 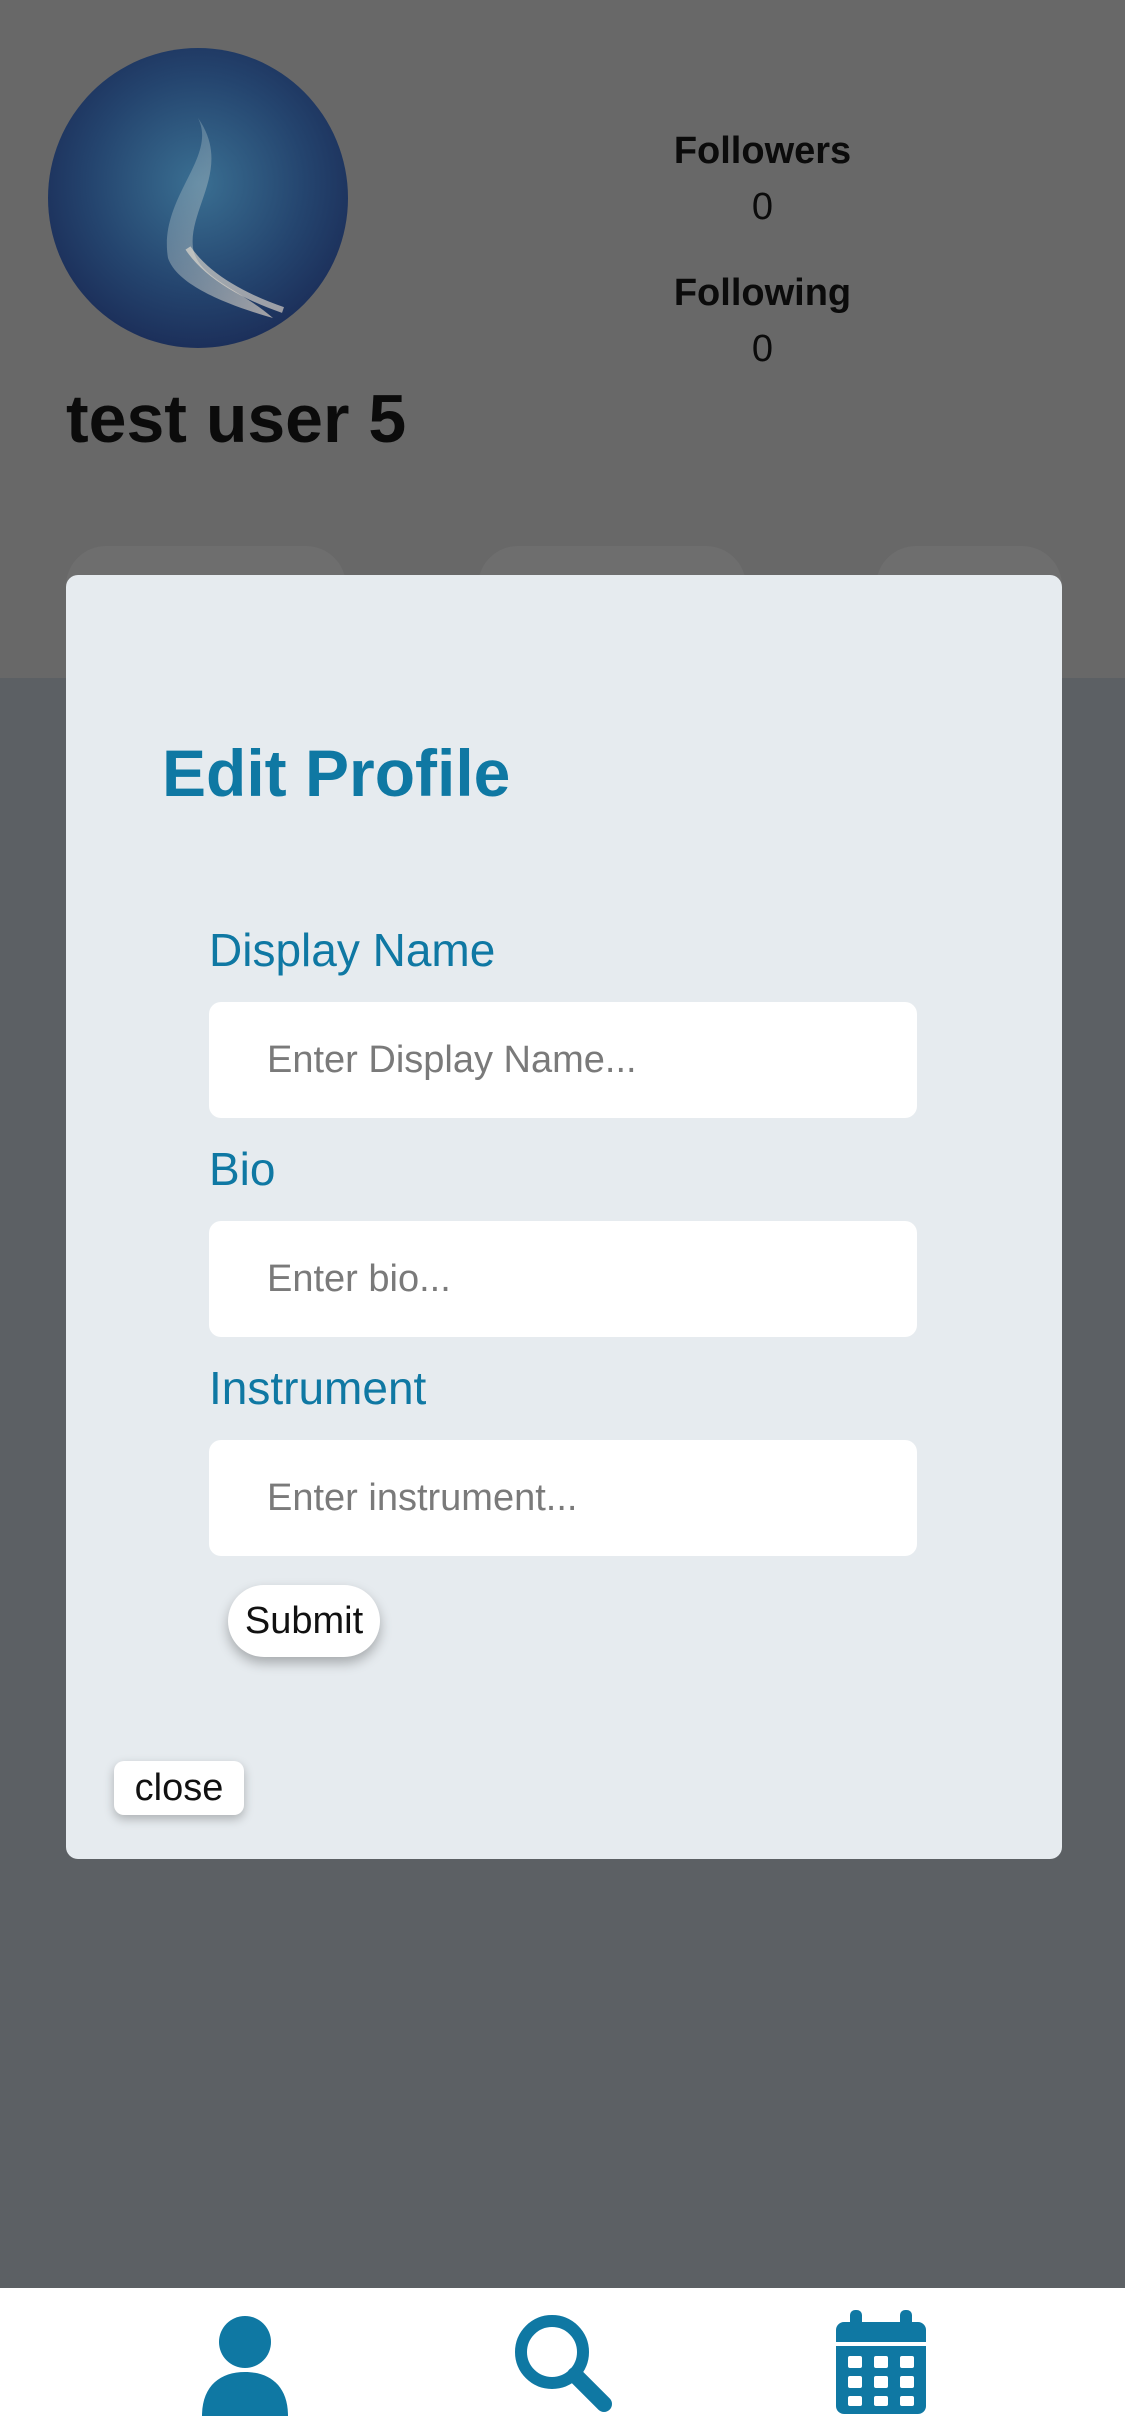 What do you see at coordinates (198, 198) in the screenshot?
I see `avatar` at bounding box center [198, 198].